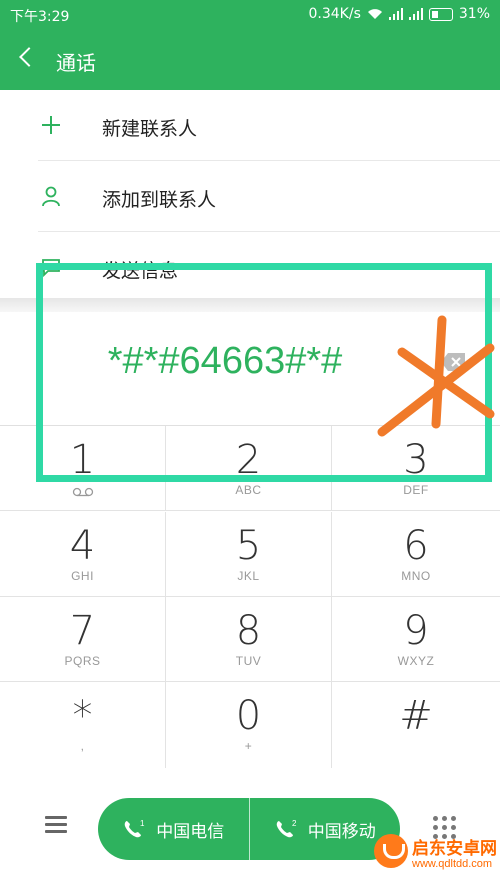 The image size is (500, 889). Describe the element at coordinates (436, 376) in the screenshot. I see `asterisk-annotation` at that location.